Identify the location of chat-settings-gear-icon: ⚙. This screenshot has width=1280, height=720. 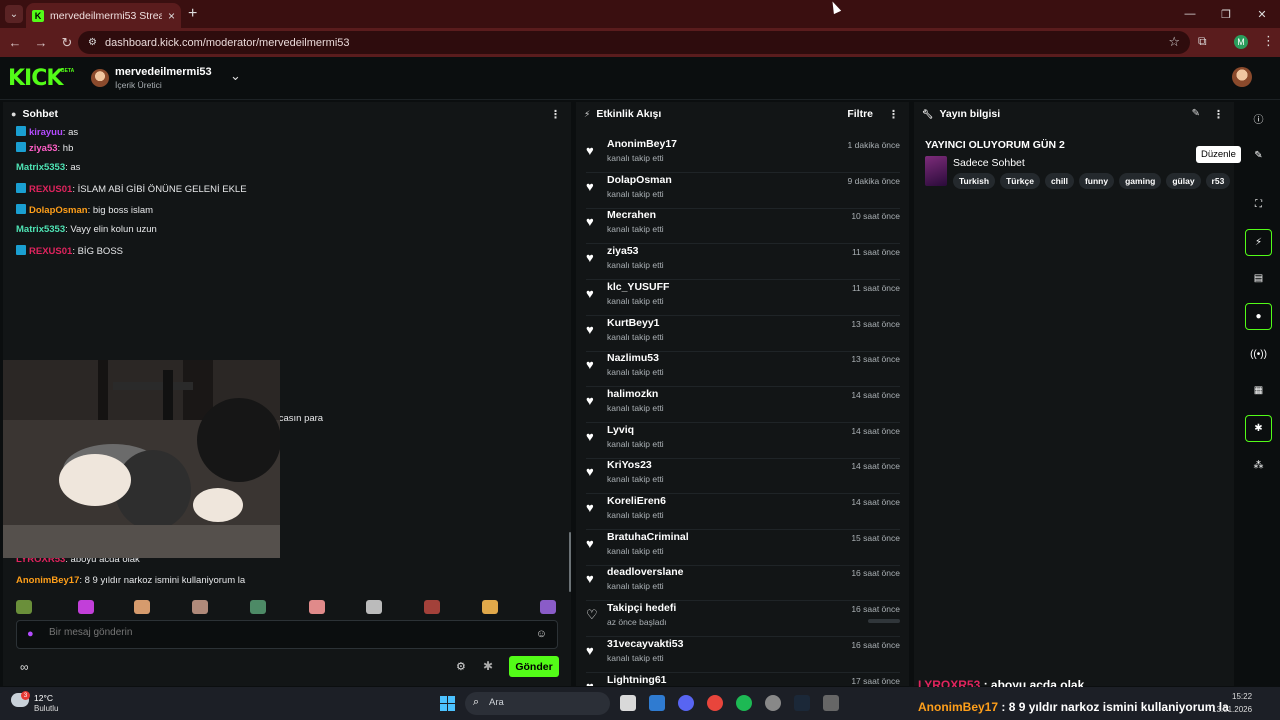
(461, 666).